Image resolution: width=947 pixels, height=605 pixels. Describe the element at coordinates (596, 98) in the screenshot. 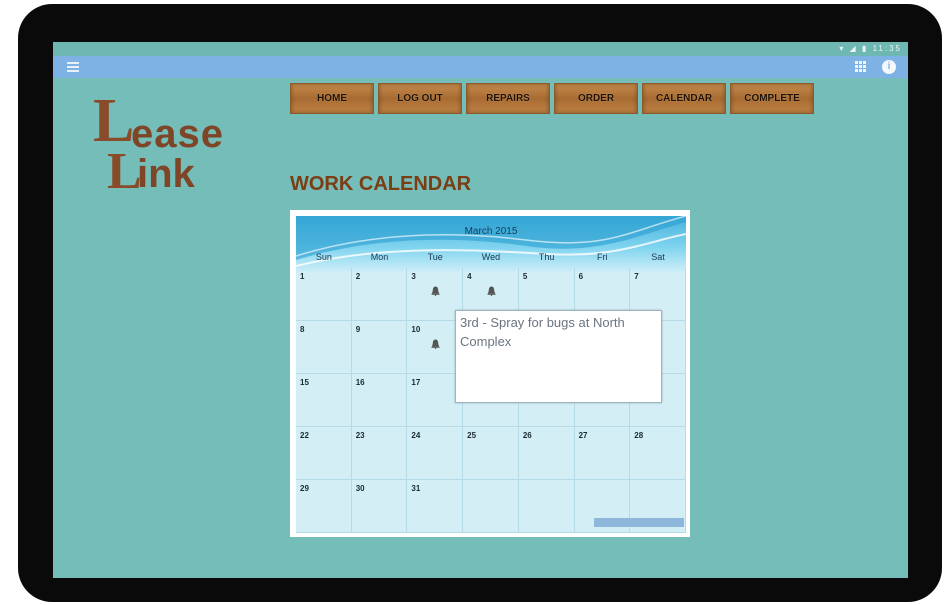

I see `nav-order-button: ORDER` at that location.